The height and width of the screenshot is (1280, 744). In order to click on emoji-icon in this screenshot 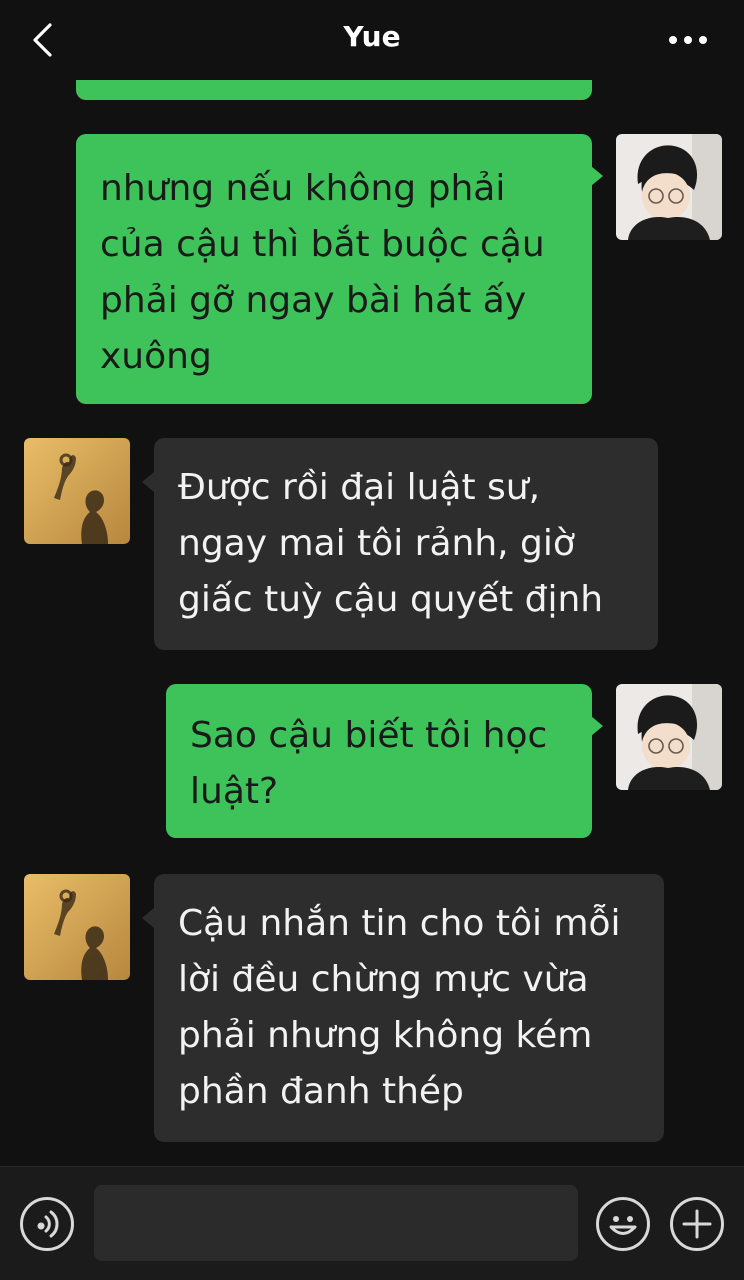, I will do `click(623, 1225)`.